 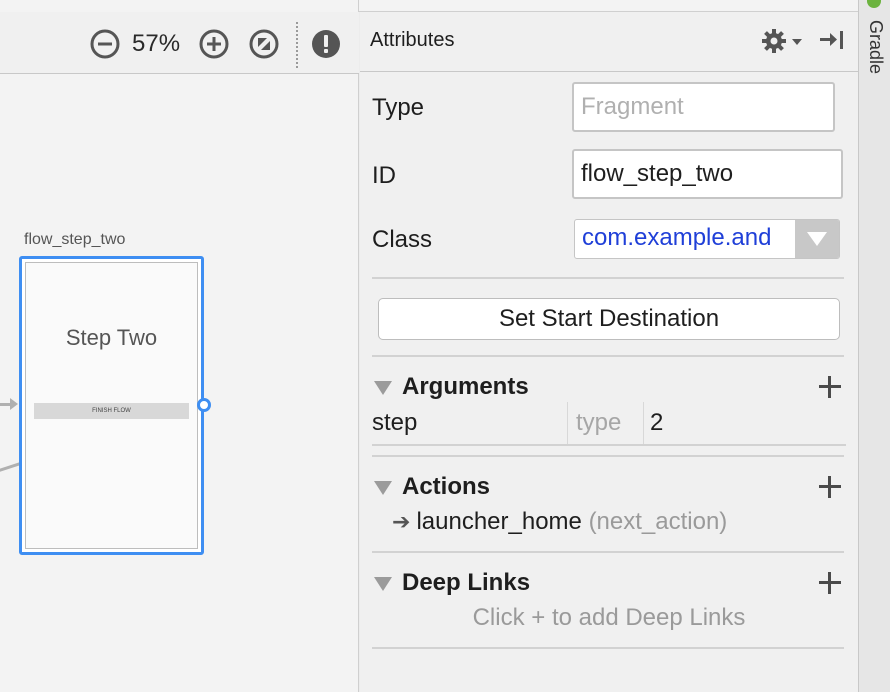 I want to click on table-row: step type 2, so click(x=609, y=424).